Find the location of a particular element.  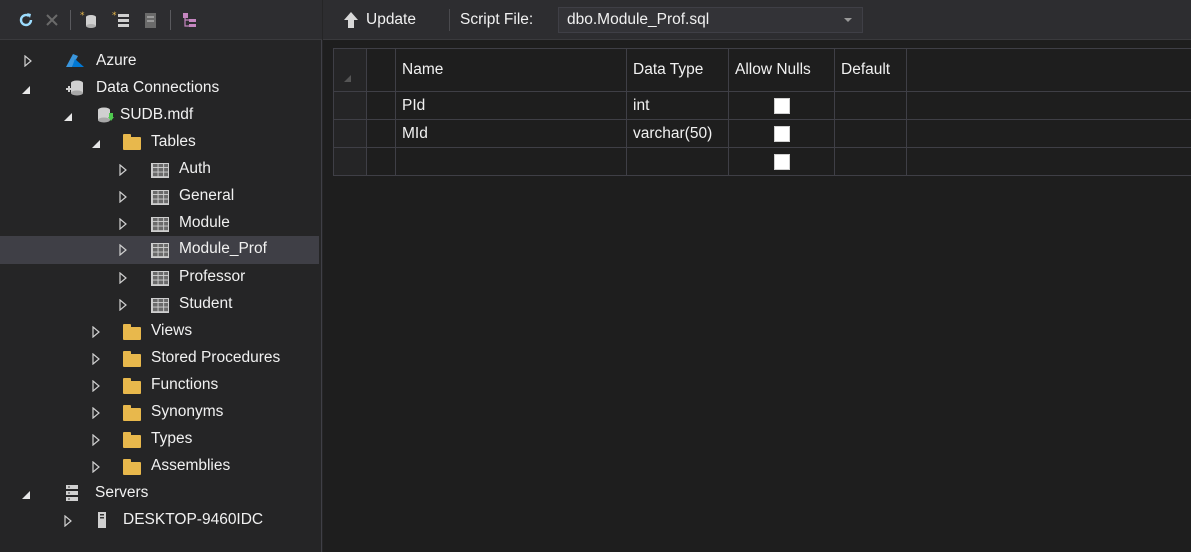

tree-item-stored-procedures: Stored Procedures is located at coordinates (160, 358).